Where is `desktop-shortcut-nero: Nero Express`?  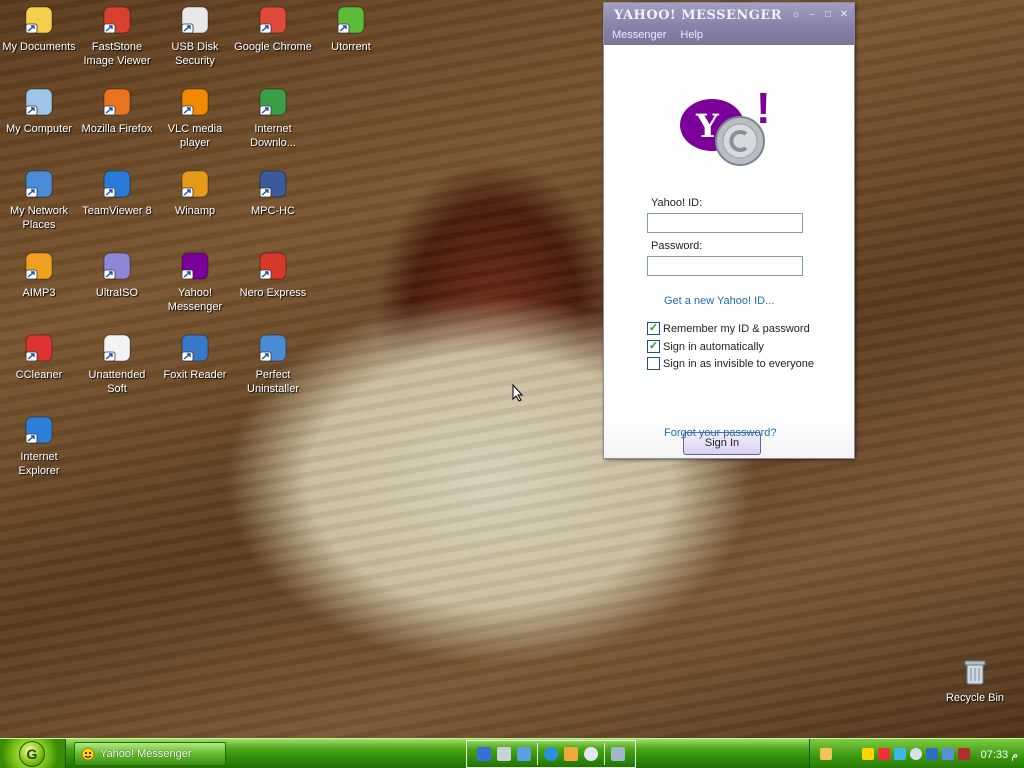 desktop-shortcut-nero: Nero Express is located at coordinates (273, 275).